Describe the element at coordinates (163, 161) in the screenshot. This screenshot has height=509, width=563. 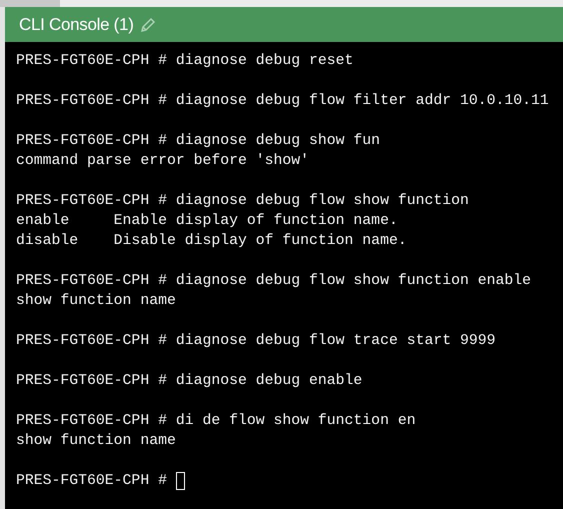
I see `console-line: command parse error before 'show'` at that location.